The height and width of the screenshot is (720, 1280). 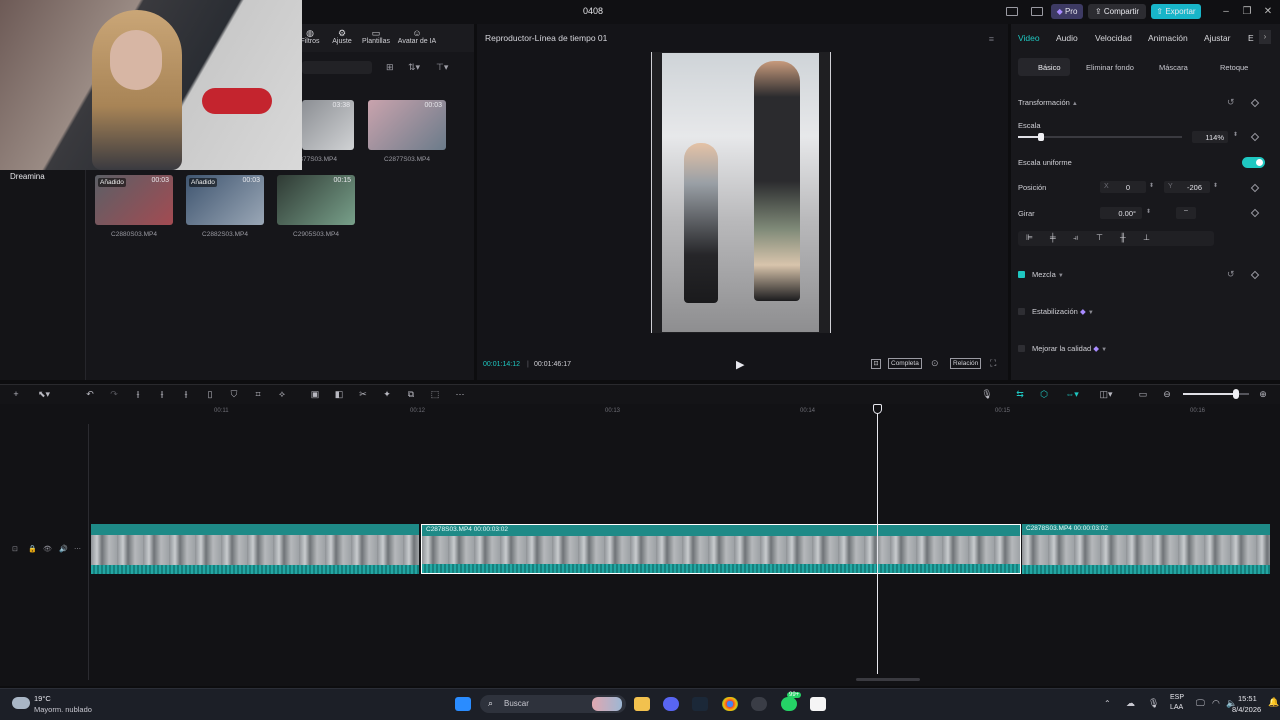 I want to click on undo-icon: ↶, so click(x=90, y=394).